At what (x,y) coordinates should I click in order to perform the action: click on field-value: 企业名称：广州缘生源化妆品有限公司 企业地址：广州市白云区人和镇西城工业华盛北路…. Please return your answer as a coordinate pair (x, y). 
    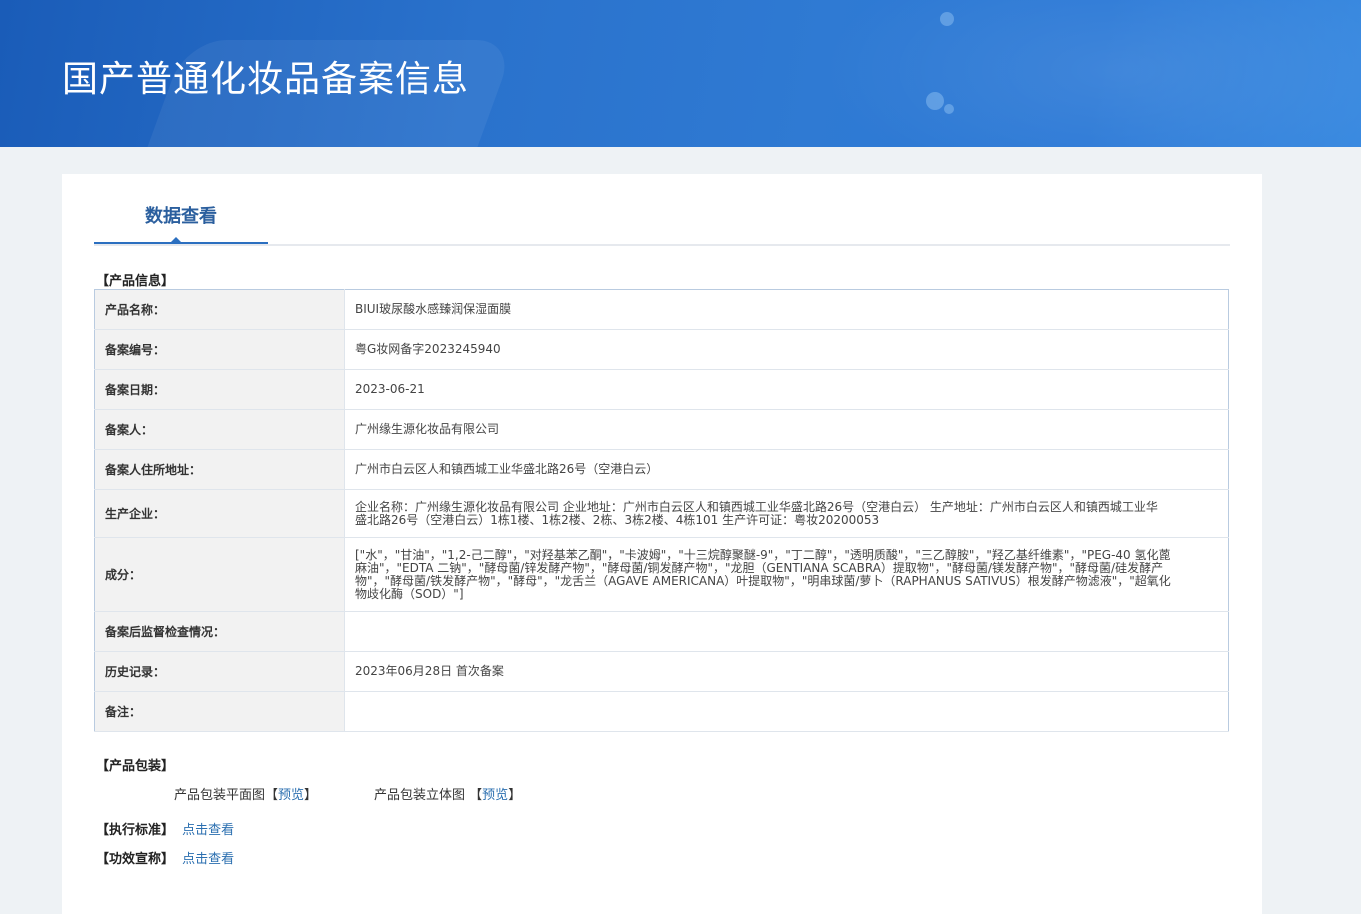
    Looking at the image, I should click on (786, 513).